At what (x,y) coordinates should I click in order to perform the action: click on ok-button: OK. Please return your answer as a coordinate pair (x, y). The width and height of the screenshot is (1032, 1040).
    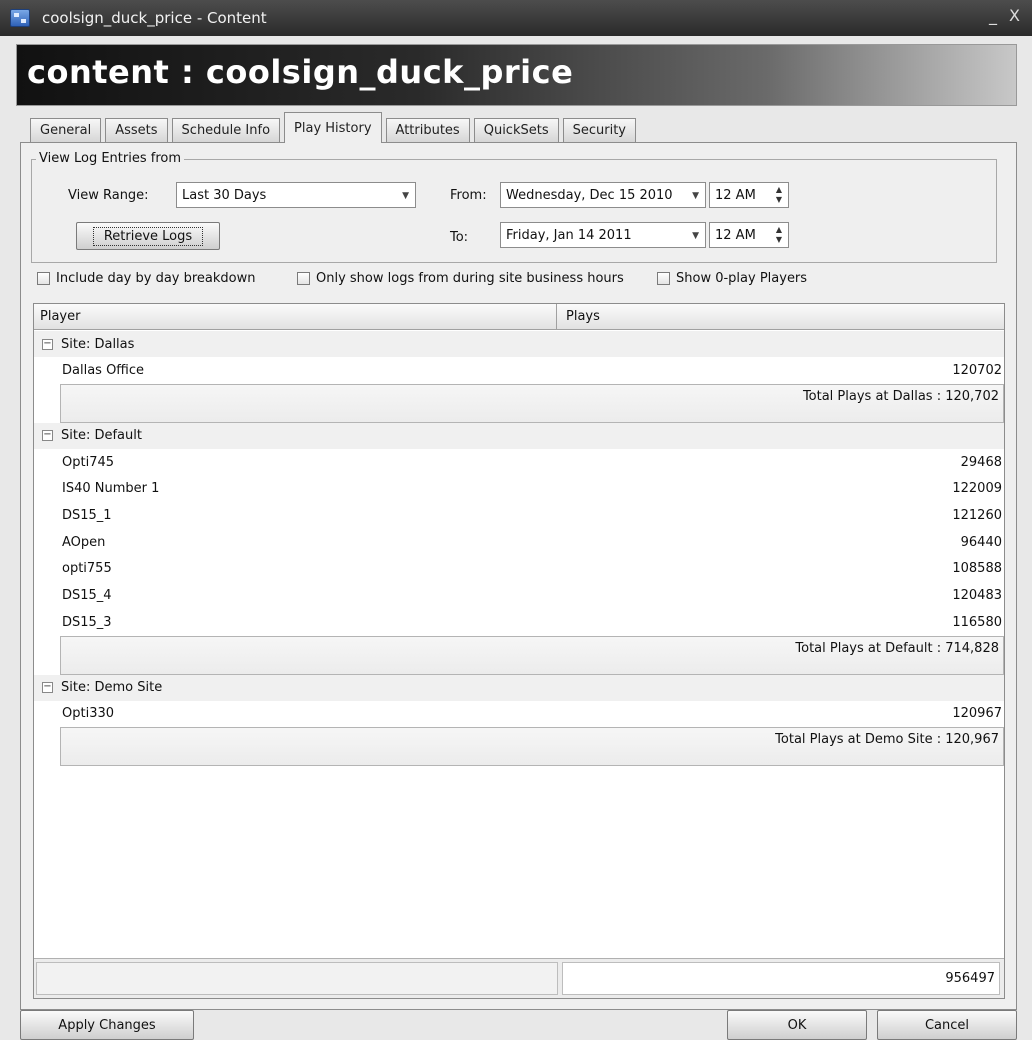
    Looking at the image, I should click on (797, 1025).